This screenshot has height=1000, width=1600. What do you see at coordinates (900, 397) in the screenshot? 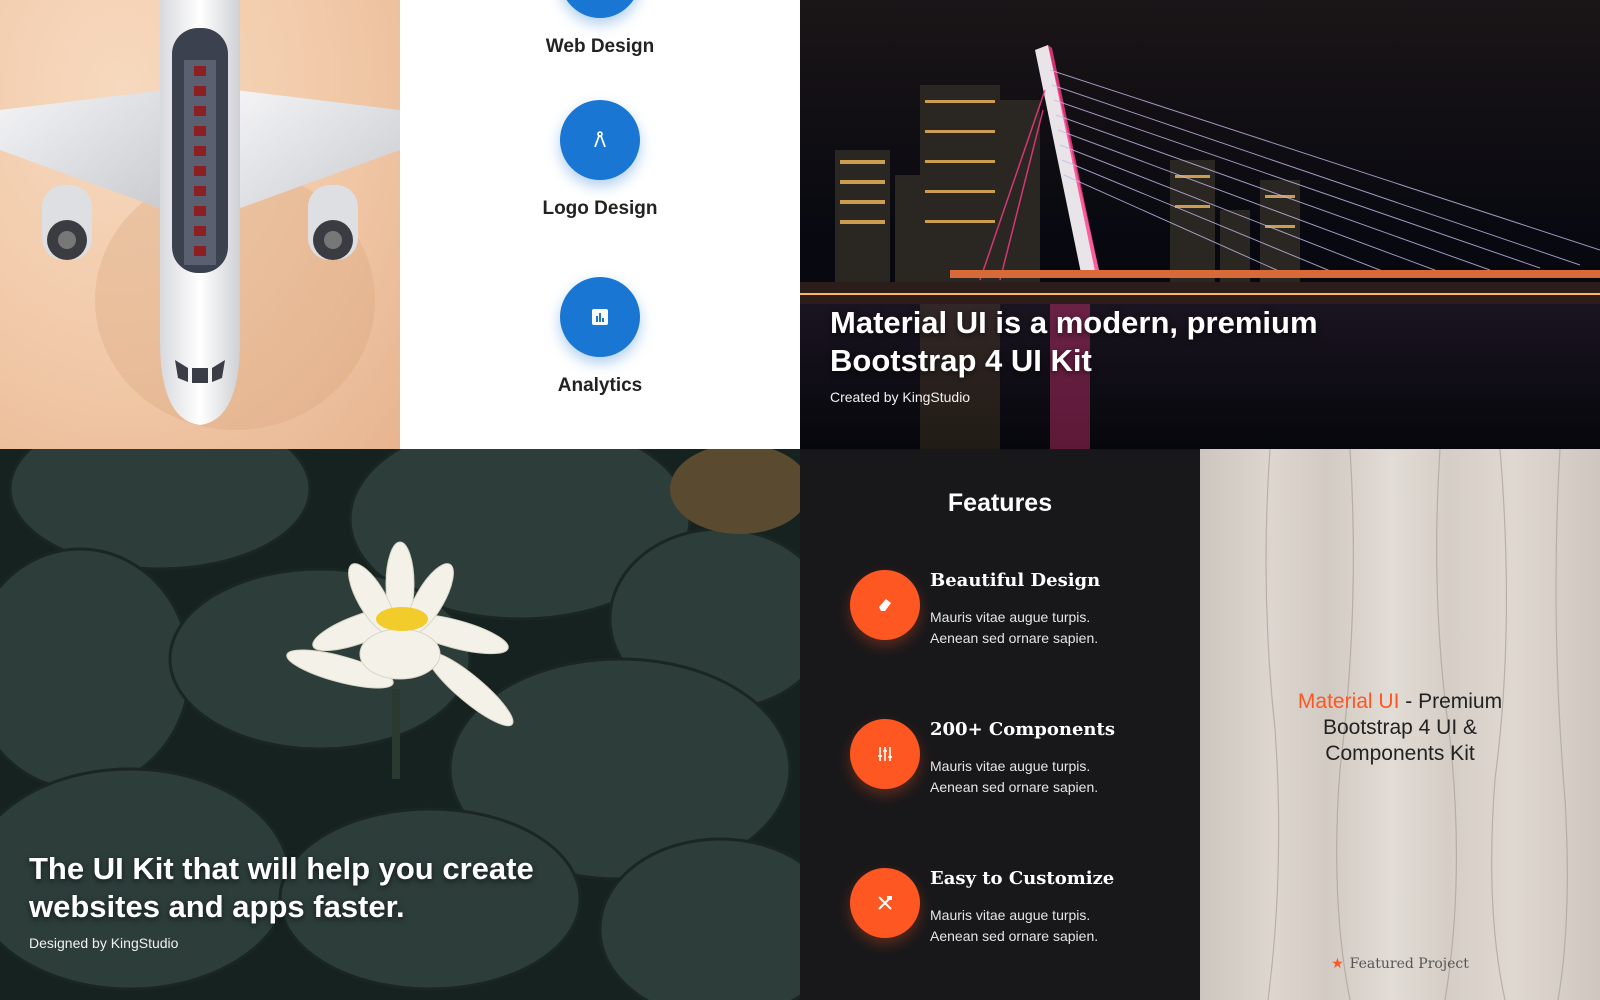
I see `bridge-hero-subtitle: Created by KingStudio` at bounding box center [900, 397].